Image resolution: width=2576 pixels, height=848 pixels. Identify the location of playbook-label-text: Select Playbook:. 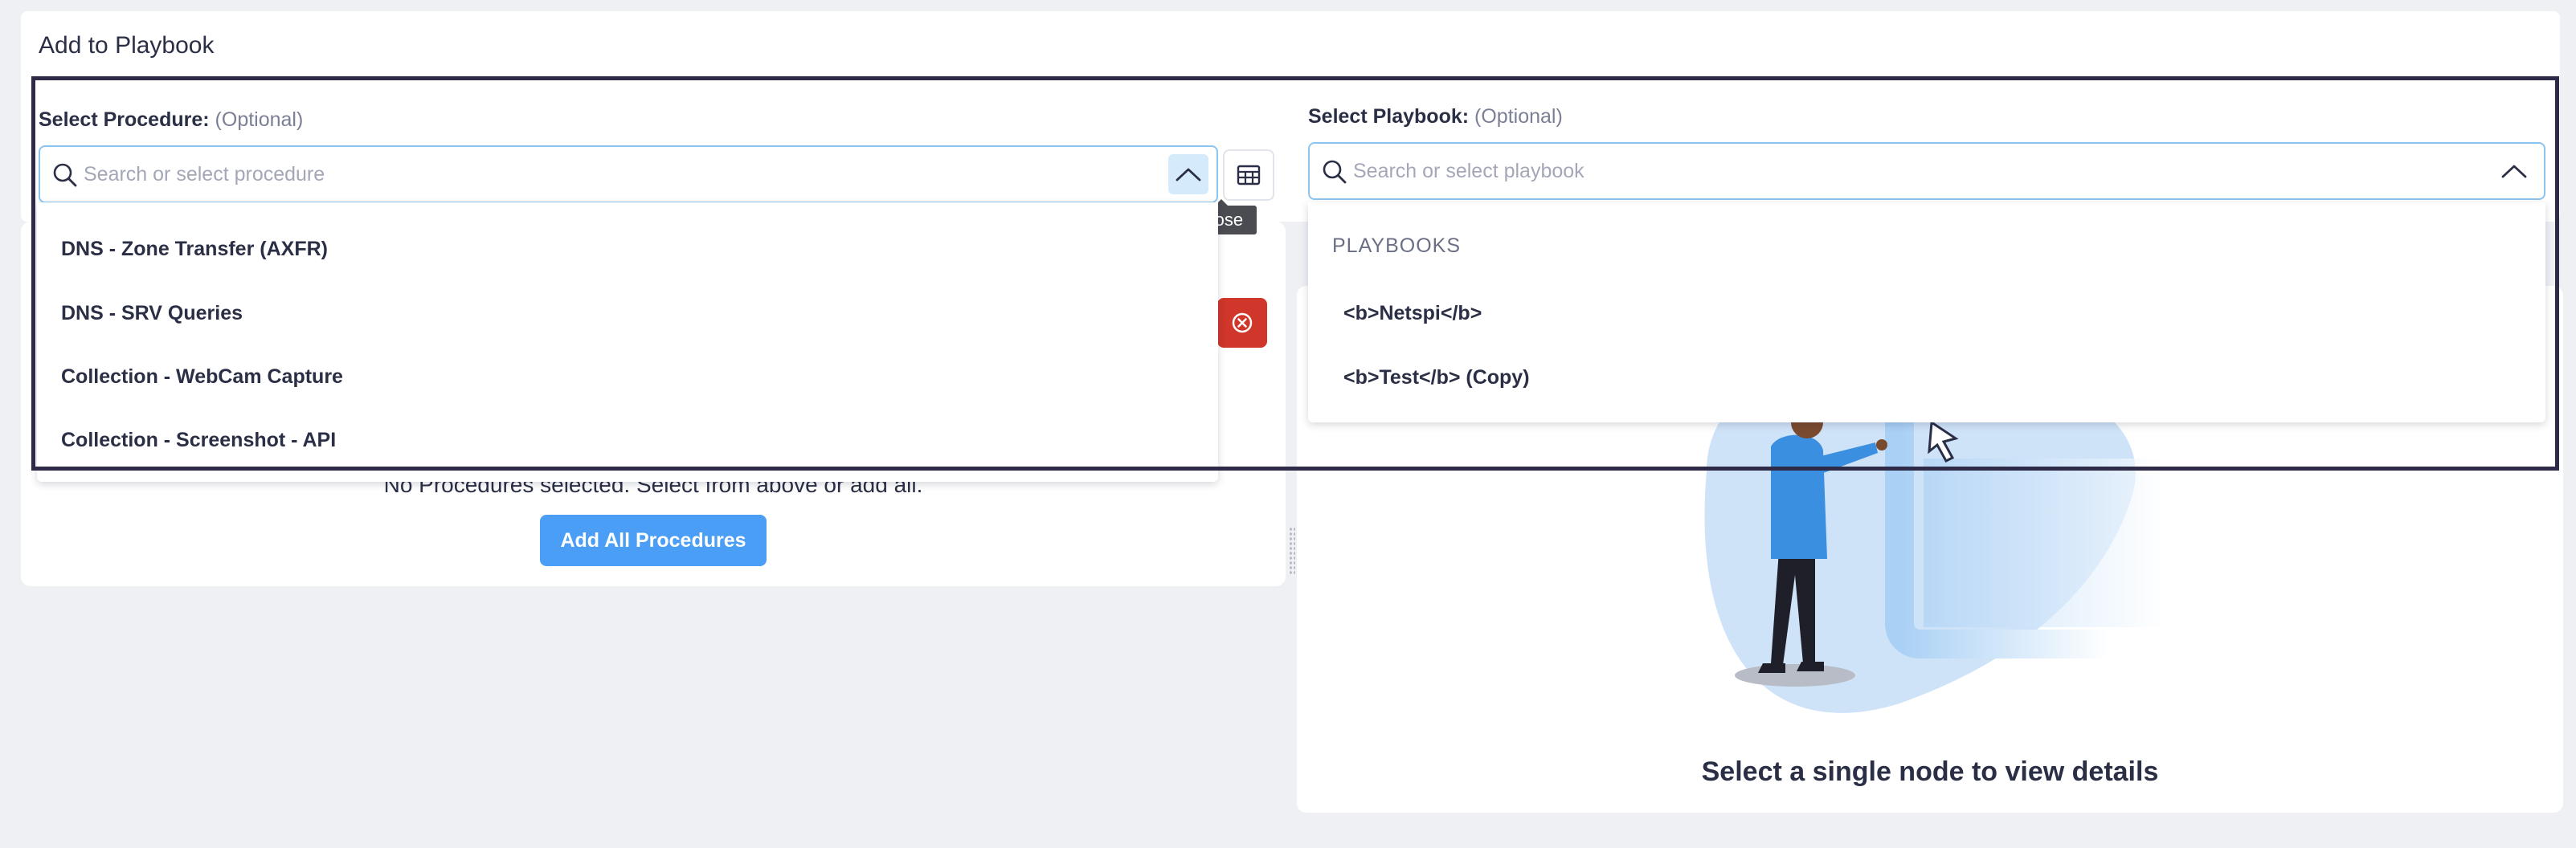
(1389, 116).